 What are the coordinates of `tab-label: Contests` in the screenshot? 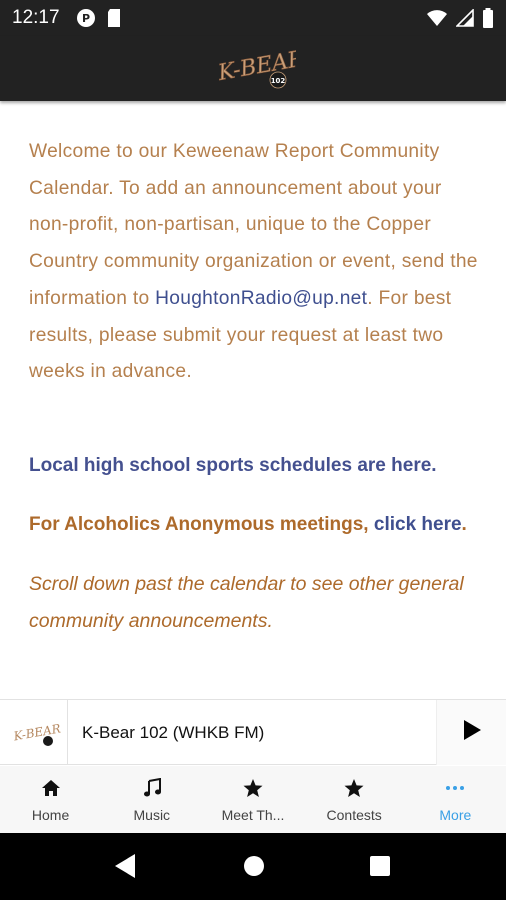 It's located at (354, 815).